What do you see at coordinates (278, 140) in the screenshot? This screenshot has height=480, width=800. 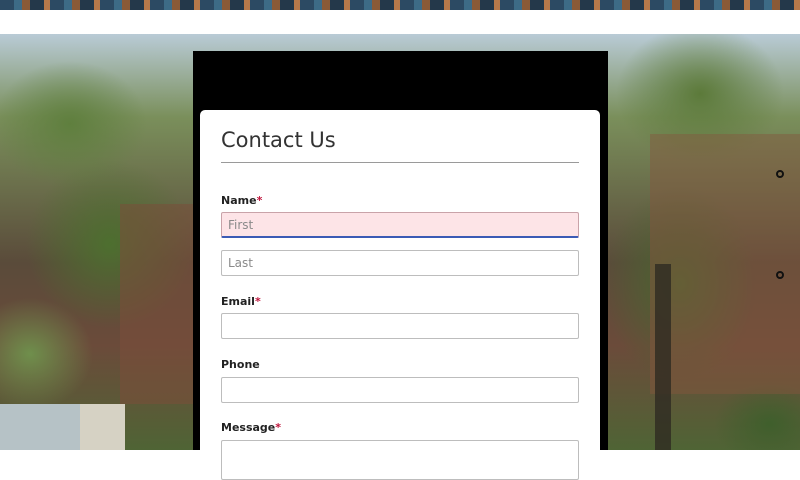 I see `form-title: Contact Us` at bounding box center [278, 140].